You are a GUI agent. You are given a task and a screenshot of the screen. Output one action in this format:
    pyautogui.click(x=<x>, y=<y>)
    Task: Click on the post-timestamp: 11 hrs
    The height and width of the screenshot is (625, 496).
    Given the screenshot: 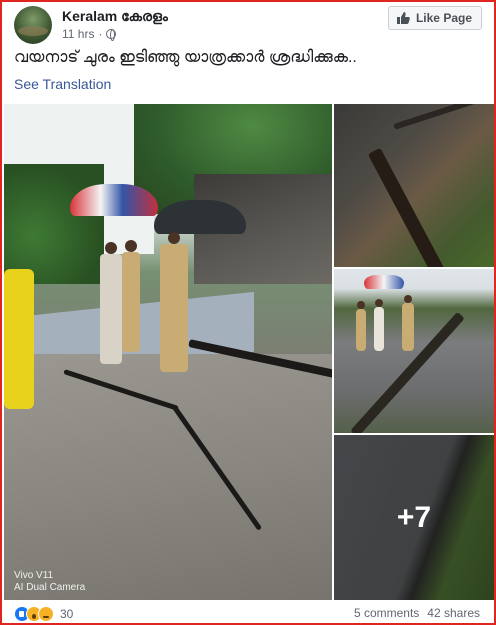 What is the action you would take?
    pyautogui.click(x=78, y=34)
    